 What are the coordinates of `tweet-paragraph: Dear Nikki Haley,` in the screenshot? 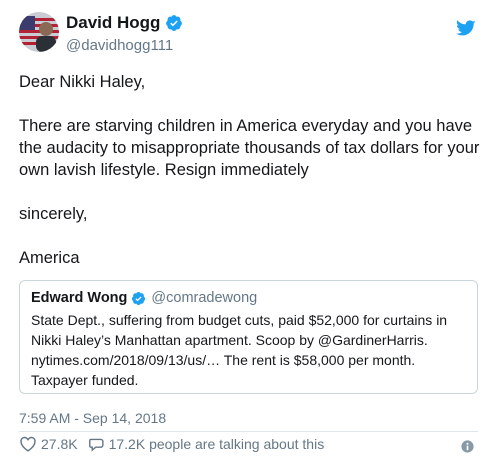 It's located at (82, 82).